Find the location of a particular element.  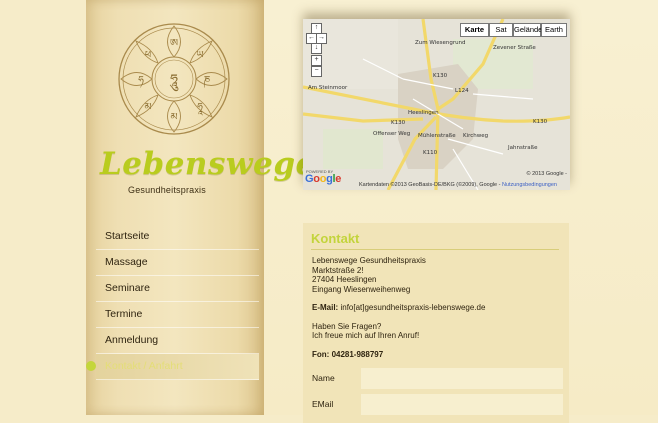

address-line: 27404 Heeslingen is located at coordinates (344, 279).